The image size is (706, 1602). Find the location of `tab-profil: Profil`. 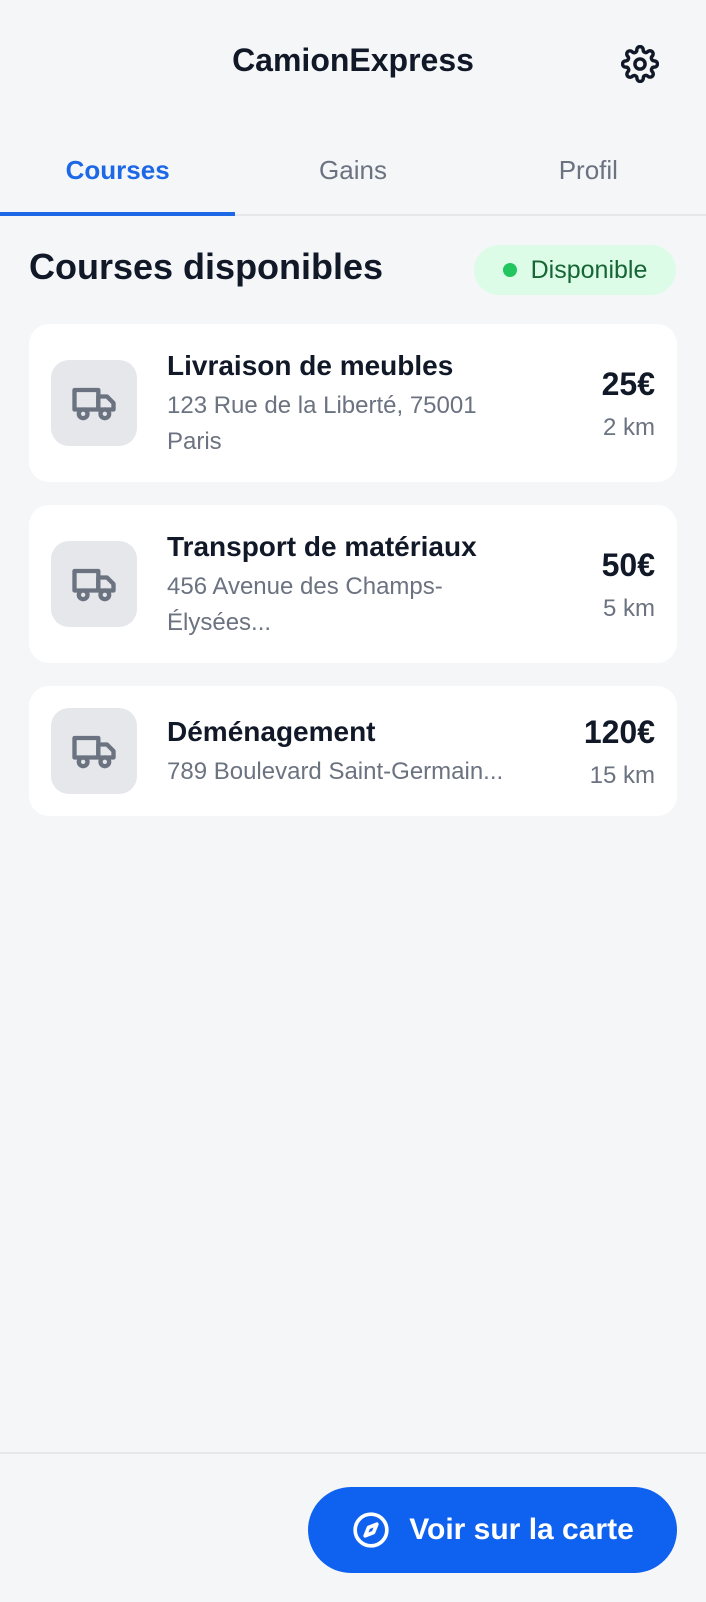

tab-profil: Profil is located at coordinates (588, 172).